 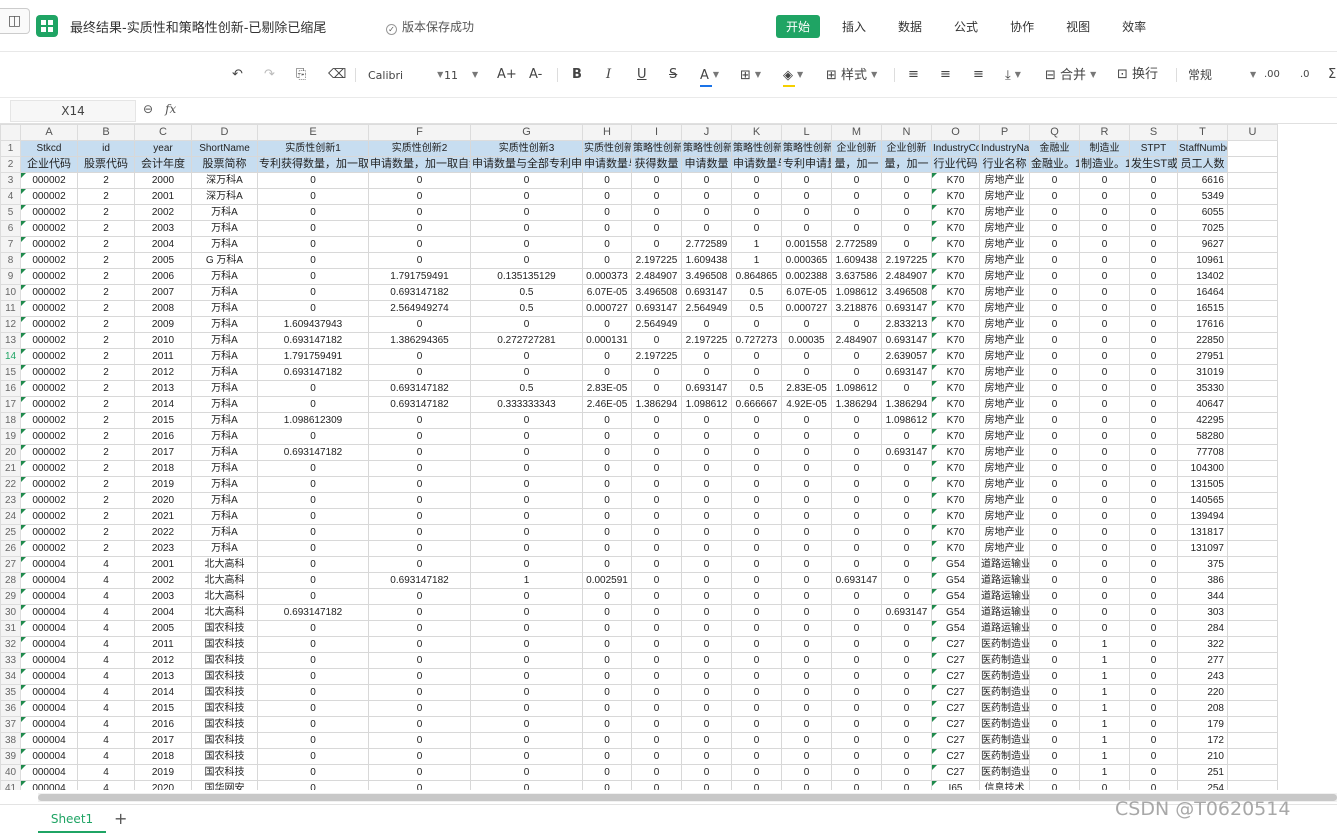 I want to click on column-header: O, so click(x=955, y=132).